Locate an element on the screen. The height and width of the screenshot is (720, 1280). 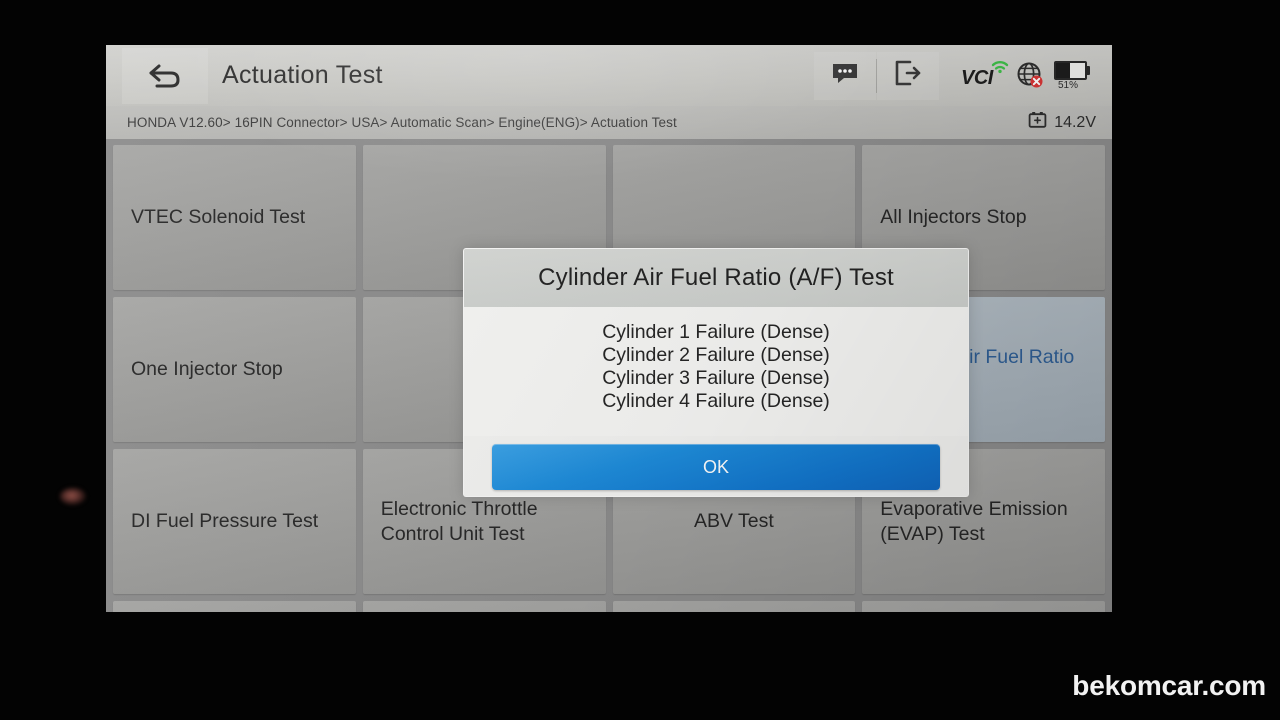
wifi-signal-icon is located at coordinates (1000, 68).